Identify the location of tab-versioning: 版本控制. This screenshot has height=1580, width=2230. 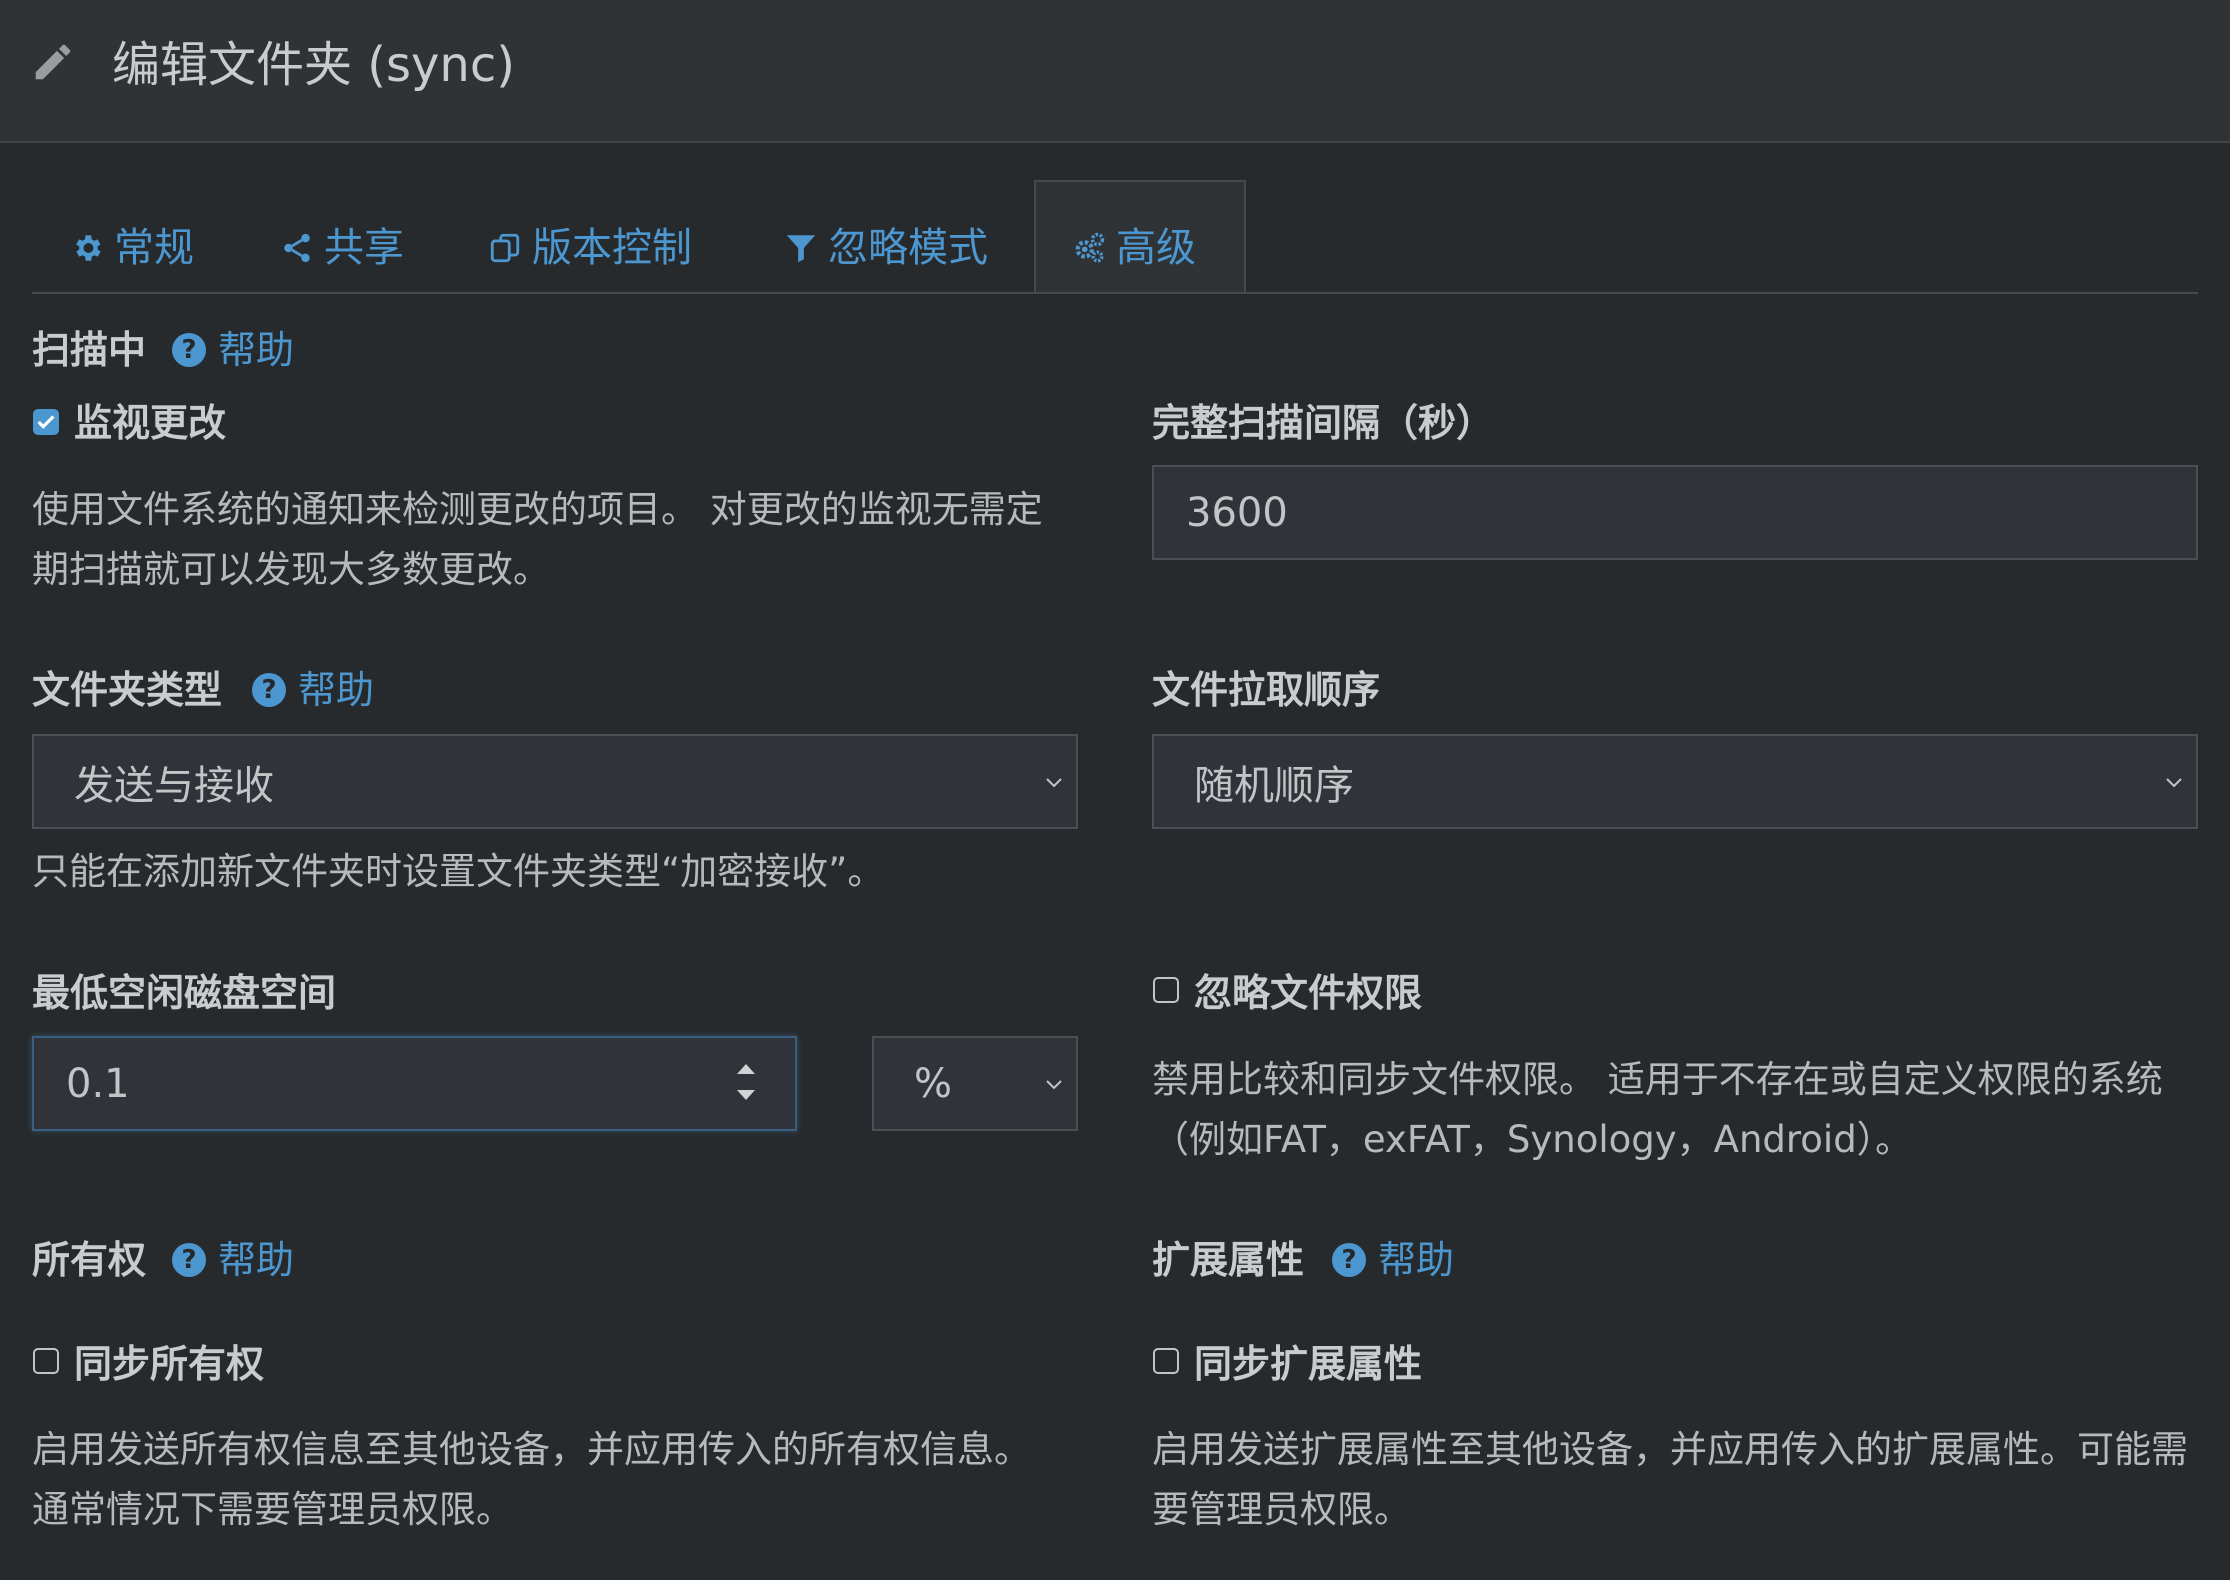
(590, 248).